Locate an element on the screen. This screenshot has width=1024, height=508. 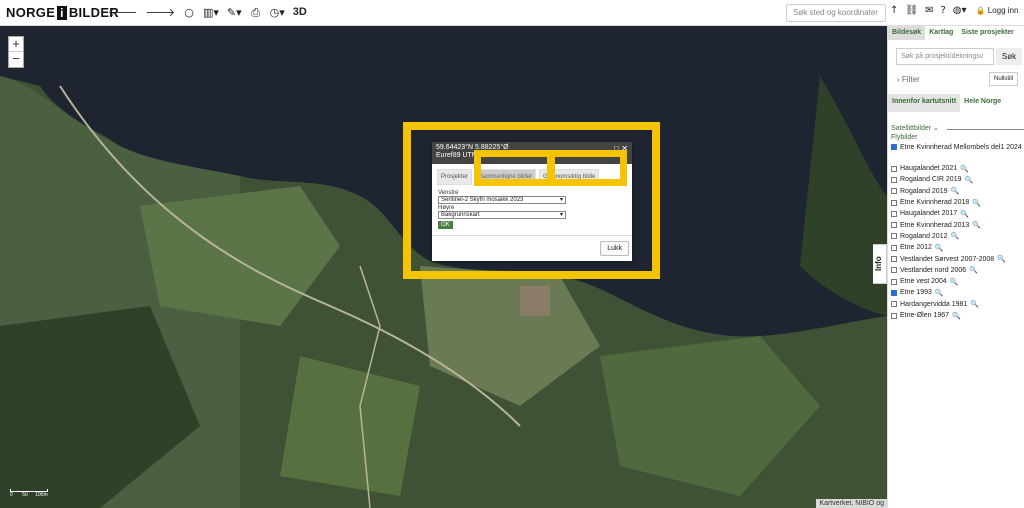
layer-item: Hardangervidda 1981 🔍 is located at coordinates (957, 304).